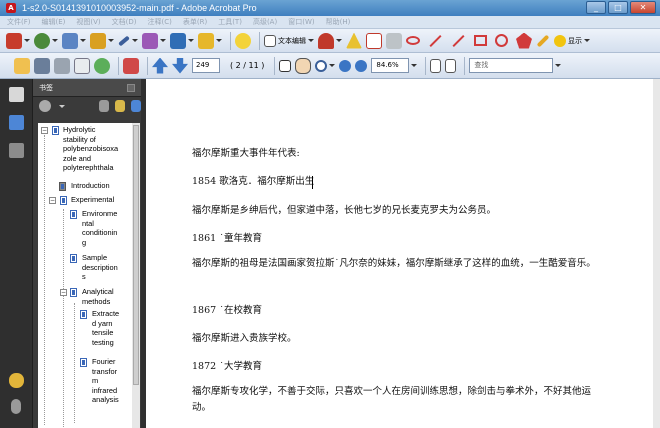 This screenshot has height=428, width=660. I want to click on review-button, so click(210, 41).